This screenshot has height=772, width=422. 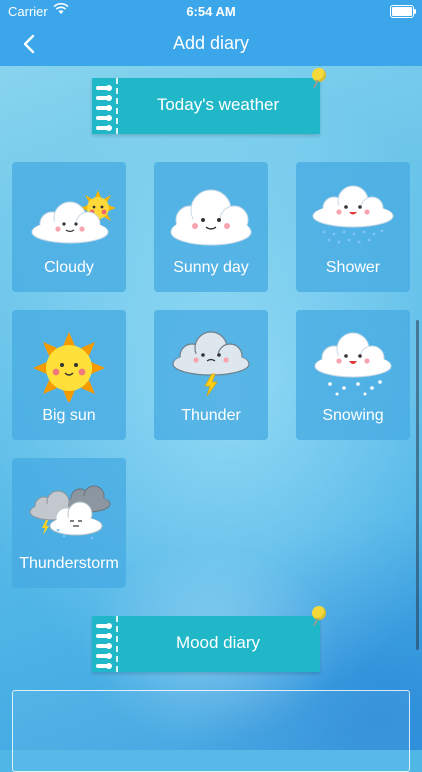 I want to click on weather-option-label: Thunder, so click(x=211, y=415).